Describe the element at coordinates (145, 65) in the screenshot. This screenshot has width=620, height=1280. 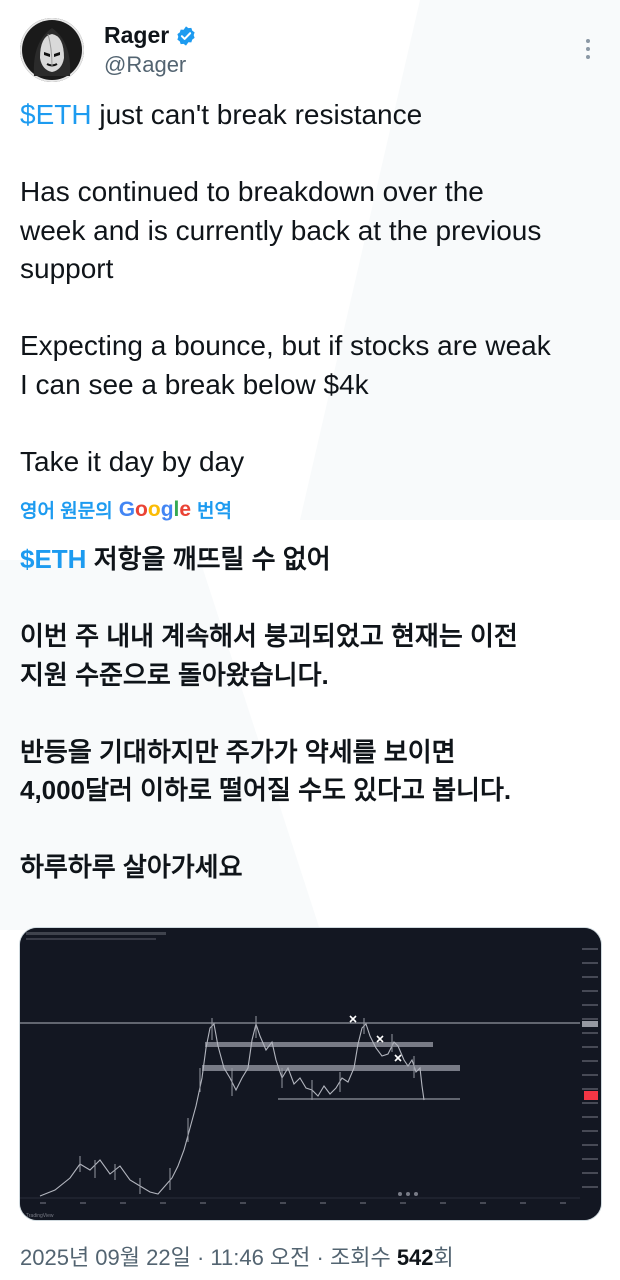
I see `author-handle: @Rager` at that location.